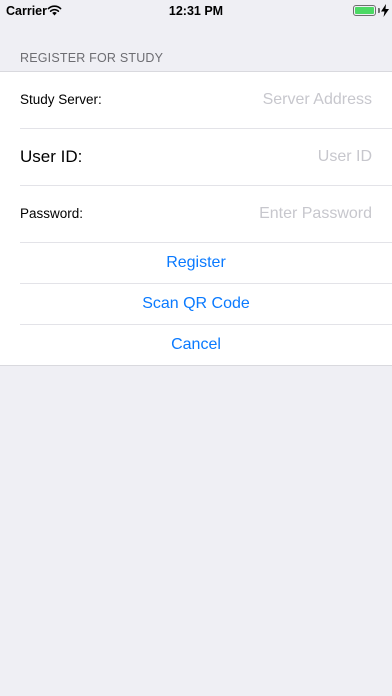 This screenshot has width=392, height=696. I want to click on server-address-input, so click(272, 100).